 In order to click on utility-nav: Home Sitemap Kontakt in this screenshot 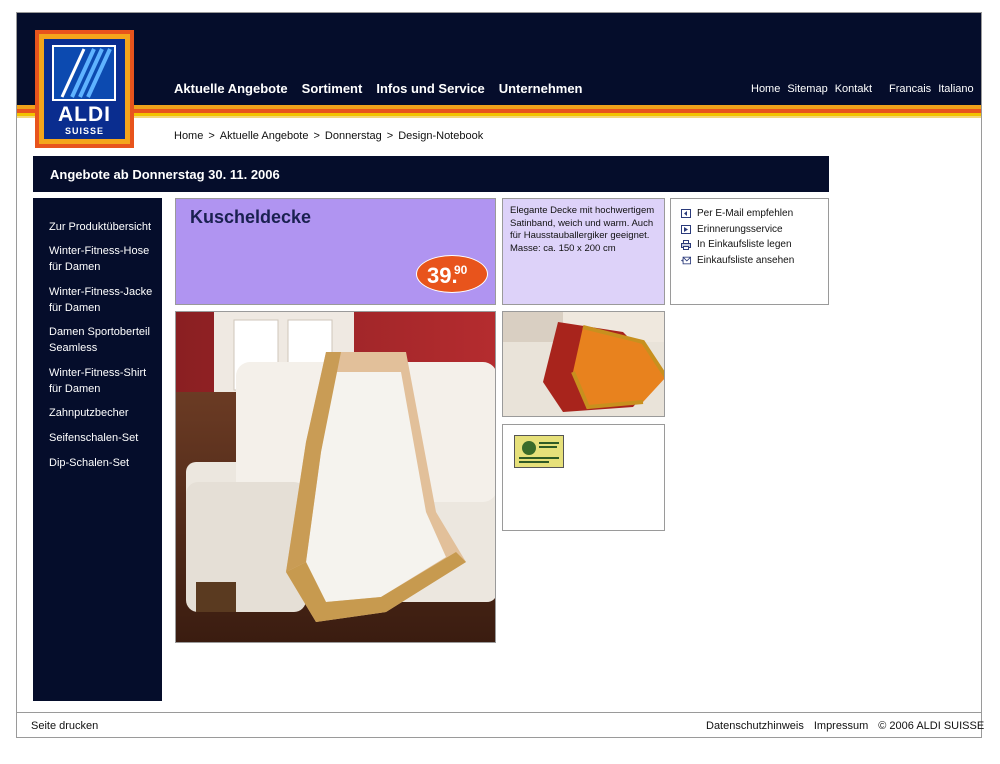, I will do `click(811, 89)`.